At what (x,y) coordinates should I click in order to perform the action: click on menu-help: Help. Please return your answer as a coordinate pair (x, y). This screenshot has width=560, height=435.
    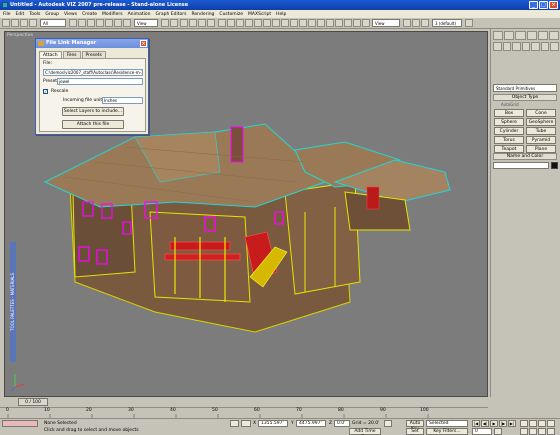
    Looking at the image, I should click on (281, 14).